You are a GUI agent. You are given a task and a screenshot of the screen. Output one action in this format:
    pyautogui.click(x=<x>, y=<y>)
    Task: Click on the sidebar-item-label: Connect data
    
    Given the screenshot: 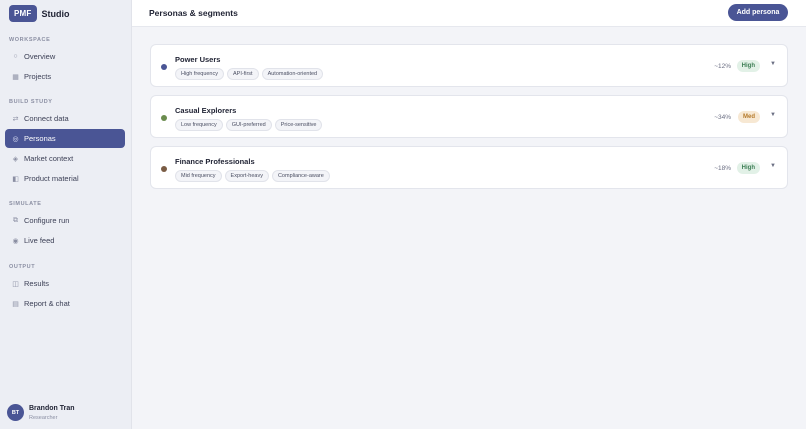 What is the action you would take?
    pyautogui.click(x=46, y=118)
    